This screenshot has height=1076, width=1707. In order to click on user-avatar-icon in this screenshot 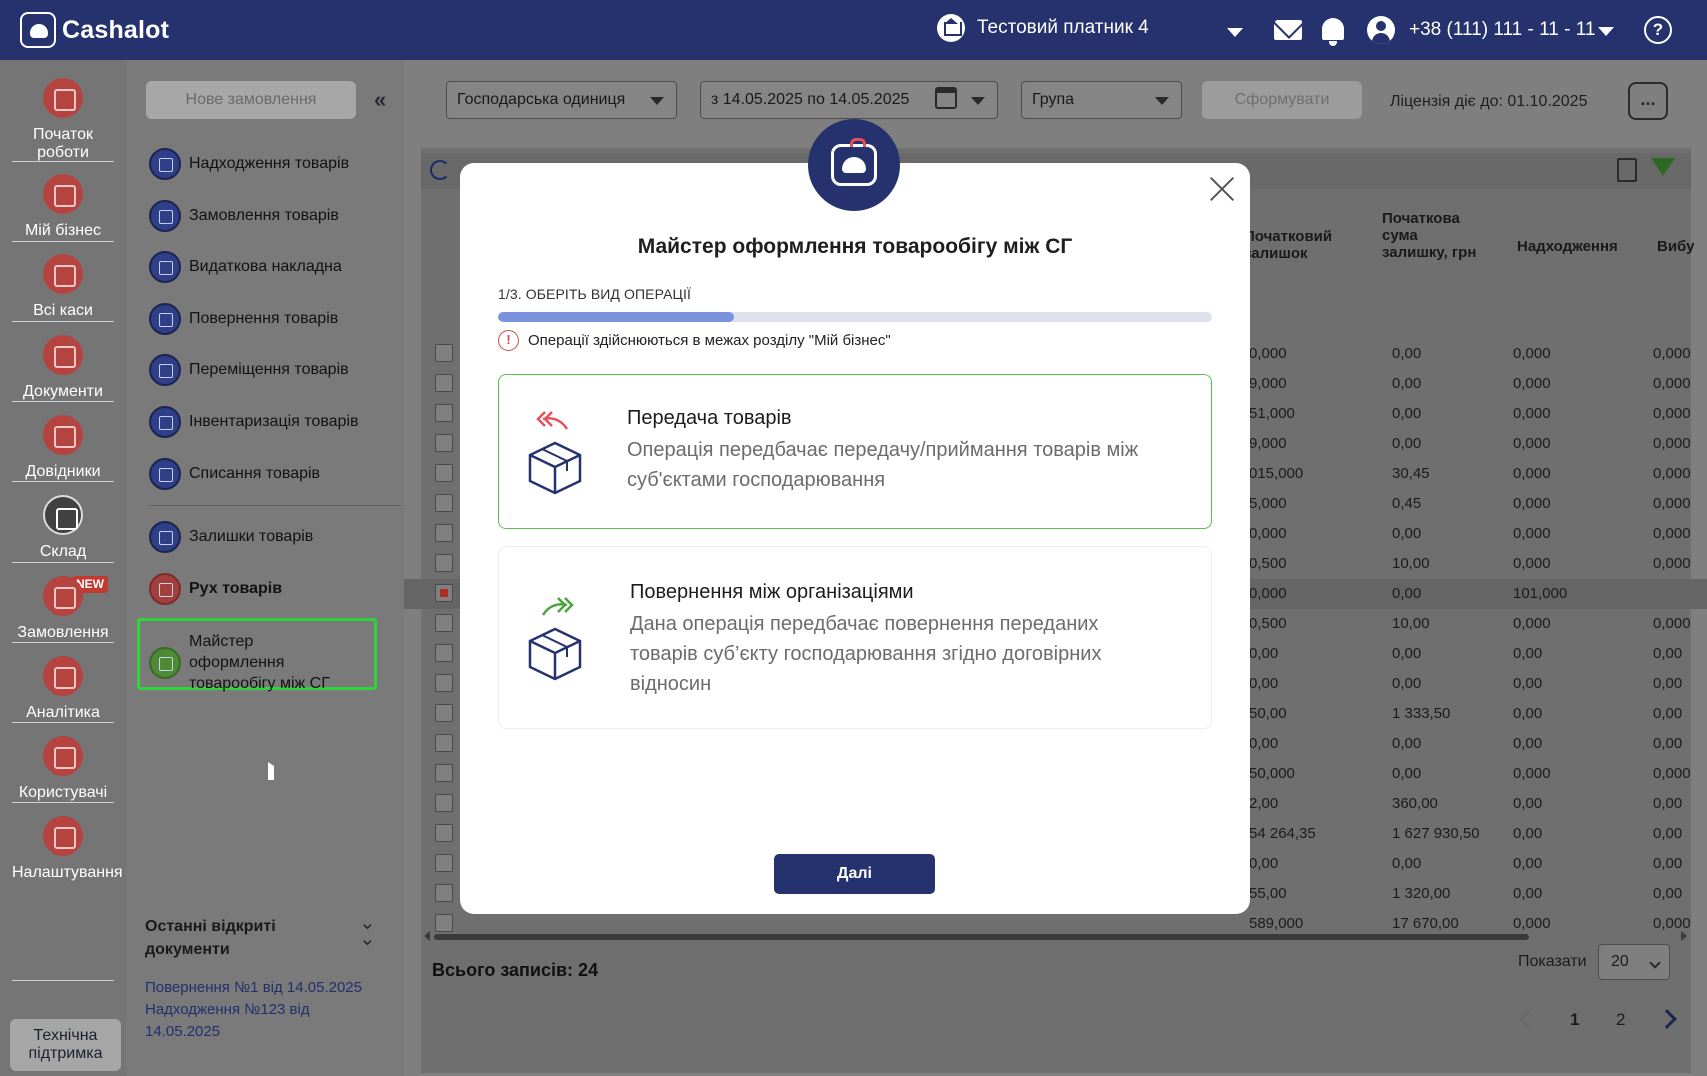, I will do `click(1381, 30)`.